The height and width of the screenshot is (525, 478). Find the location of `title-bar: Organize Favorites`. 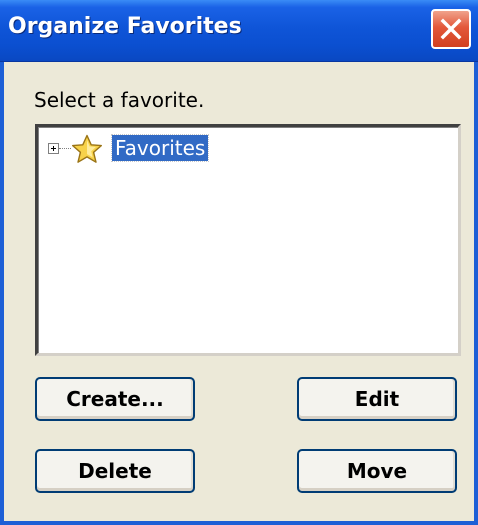

title-bar: Organize Favorites is located at coordinates (239, 31).